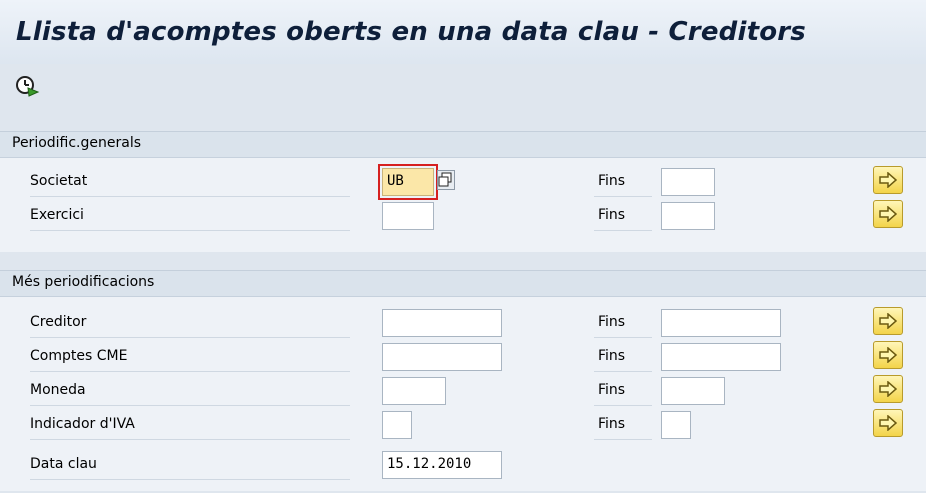  What do you see at coordinates (693, 391) in the screenshot?
I see `moneda-to-input` at bounding box center [693, 391].